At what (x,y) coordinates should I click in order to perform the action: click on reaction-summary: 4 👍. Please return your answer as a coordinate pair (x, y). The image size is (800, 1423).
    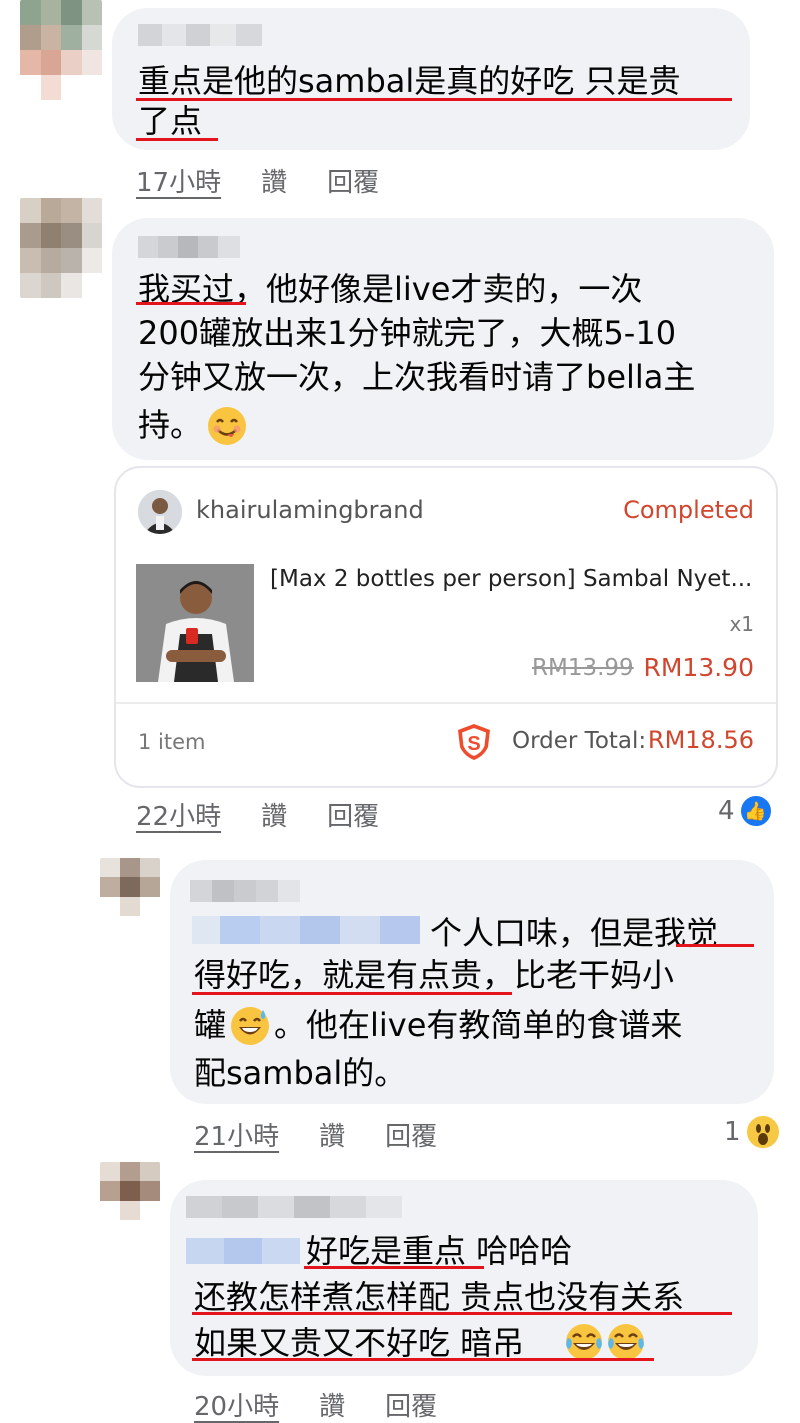
    Looking at the image, I should click on (745, 811).